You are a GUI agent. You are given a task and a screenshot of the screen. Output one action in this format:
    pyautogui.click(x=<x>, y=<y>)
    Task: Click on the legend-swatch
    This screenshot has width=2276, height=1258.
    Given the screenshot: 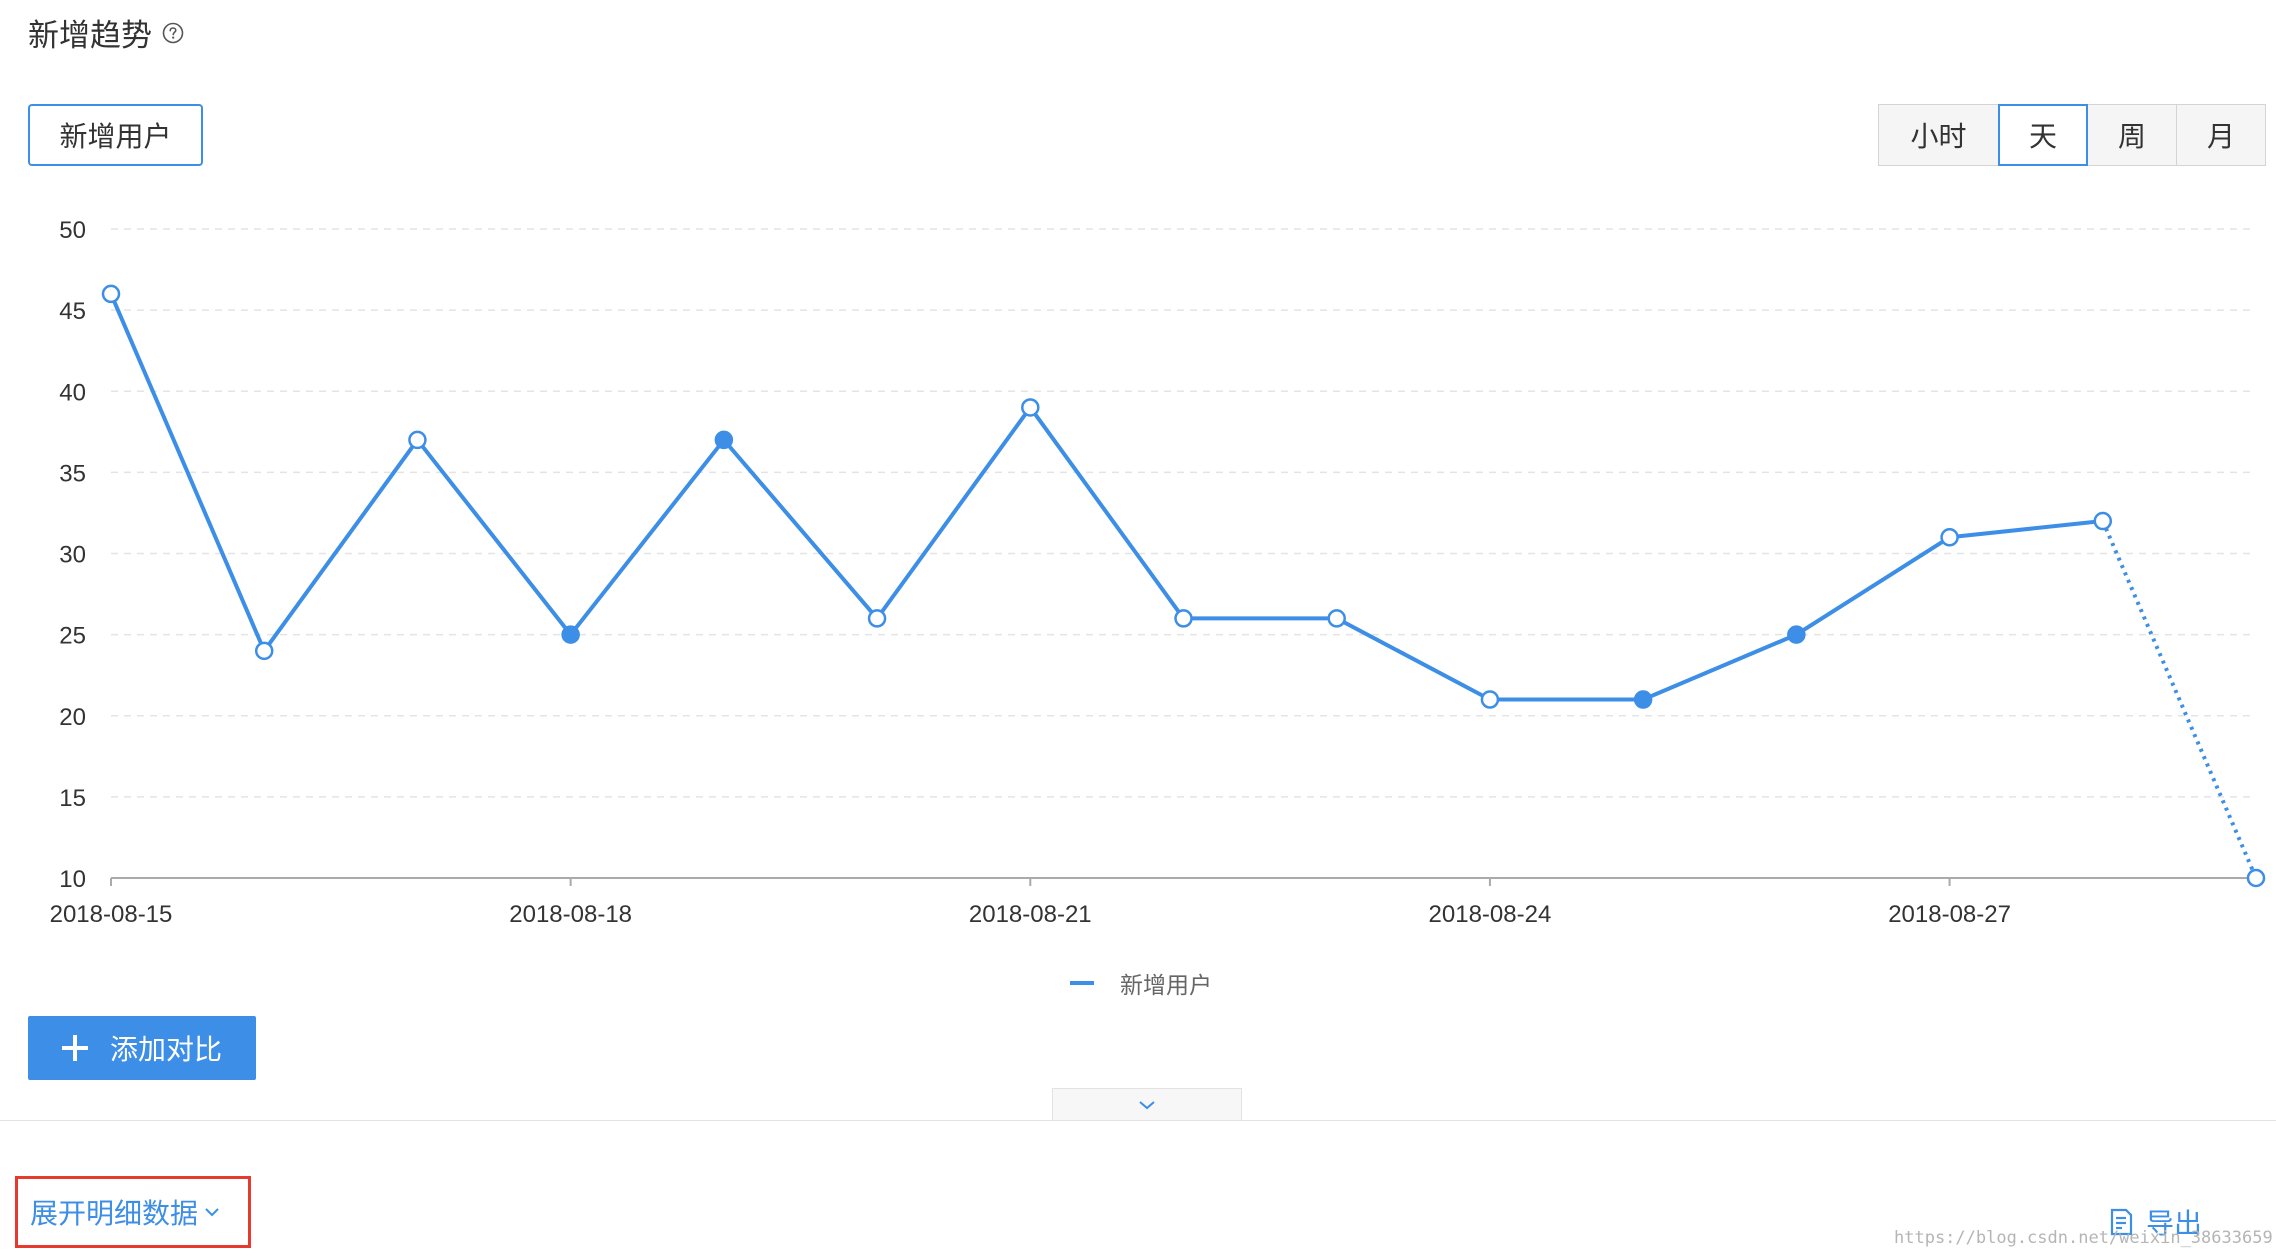 What is the action you would take?
    pyautogui.click(x=1082, y=983)
    